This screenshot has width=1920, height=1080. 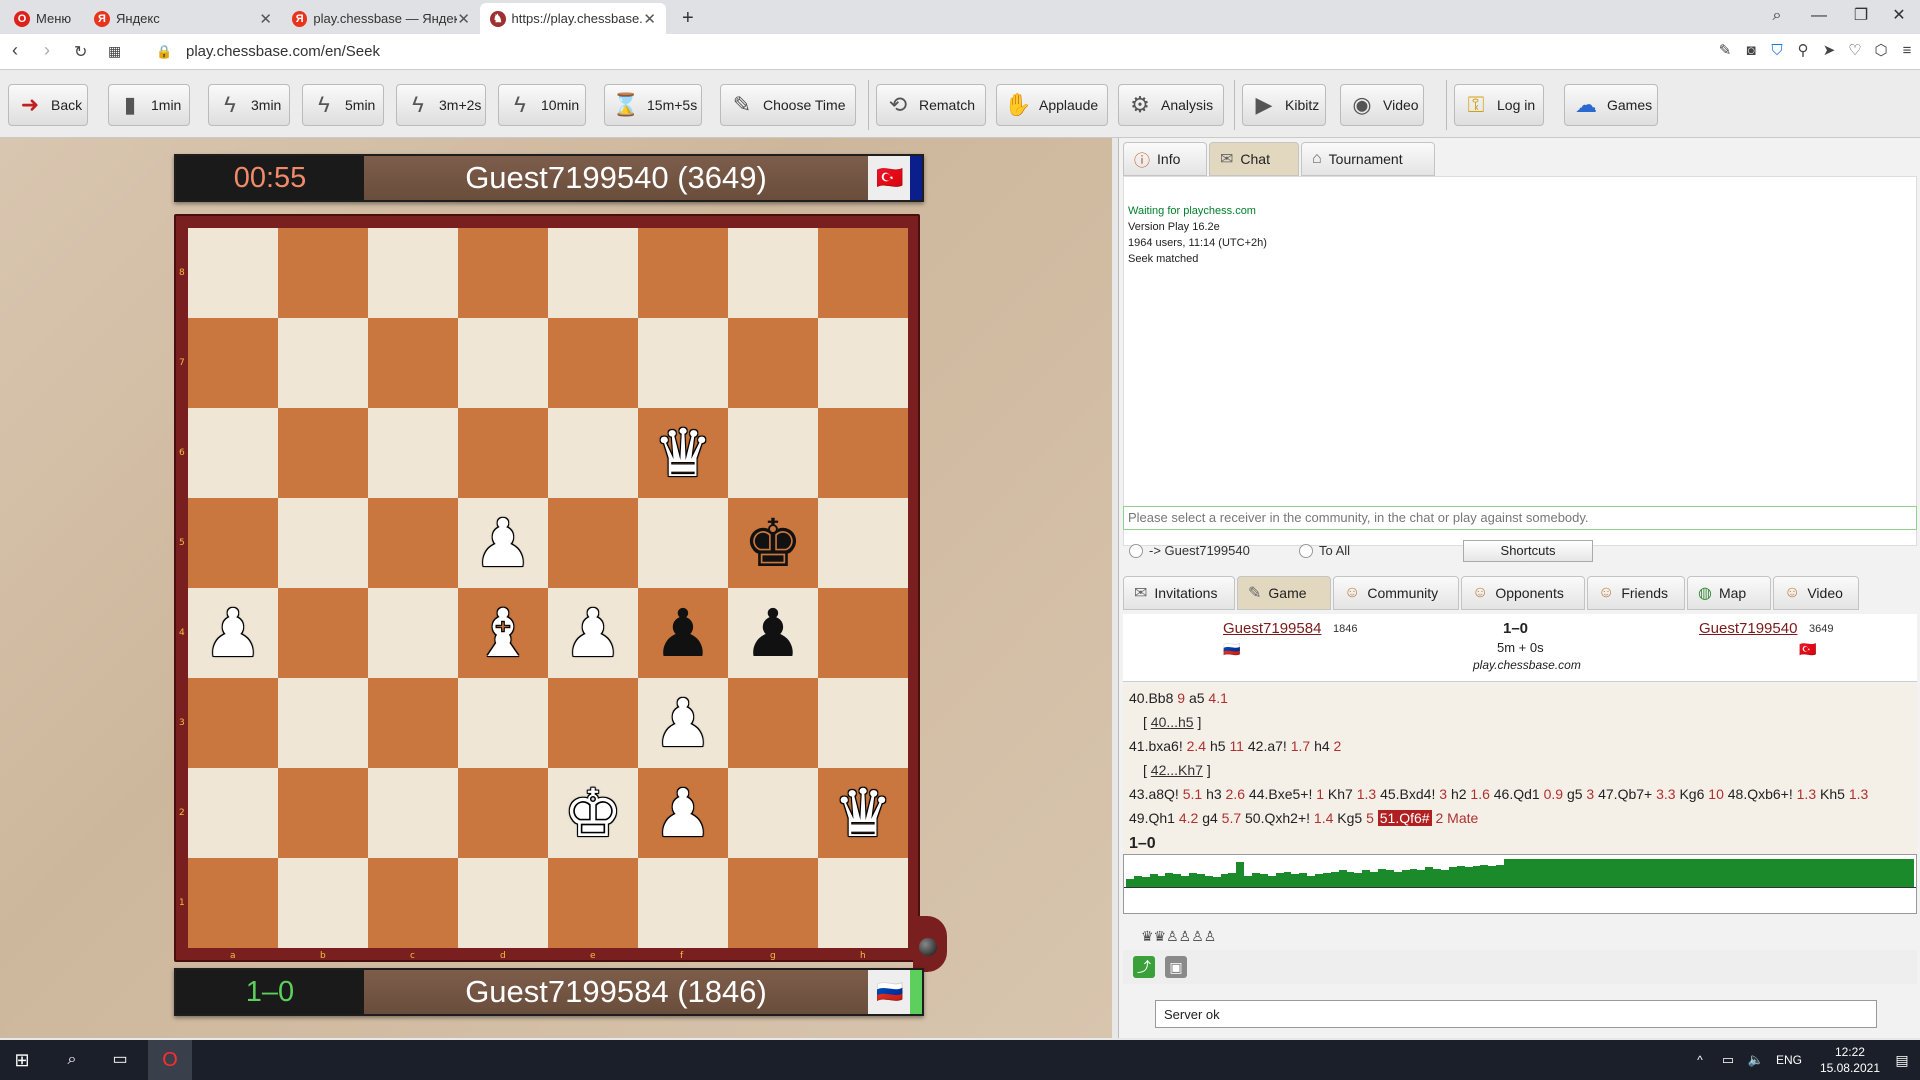 What do you see at coordinates (1520, 884) in the screenshot?
I see `evaluation-graph` at bounding box center [1520, 884].